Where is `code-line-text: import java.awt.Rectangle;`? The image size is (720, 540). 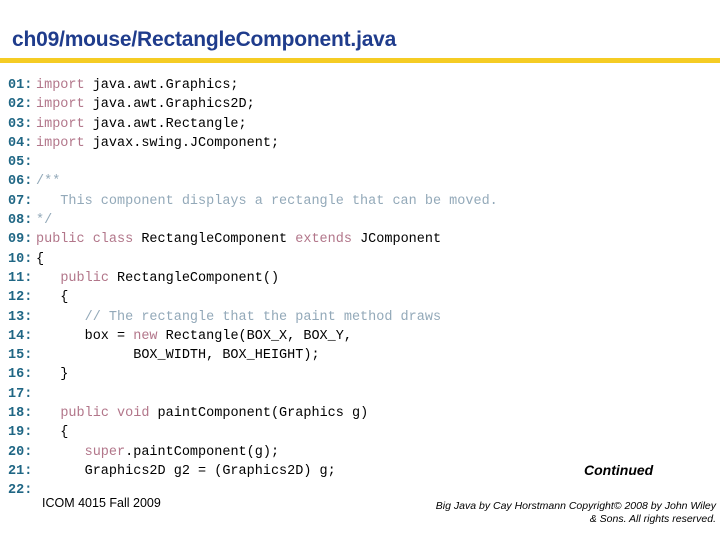
code-line-text: import java.awt.Rectangle; is located at coordinates (141, 124).